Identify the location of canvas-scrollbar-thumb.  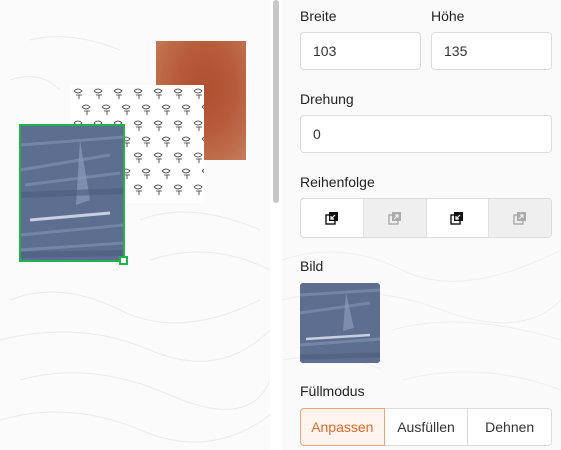
(276, 101).